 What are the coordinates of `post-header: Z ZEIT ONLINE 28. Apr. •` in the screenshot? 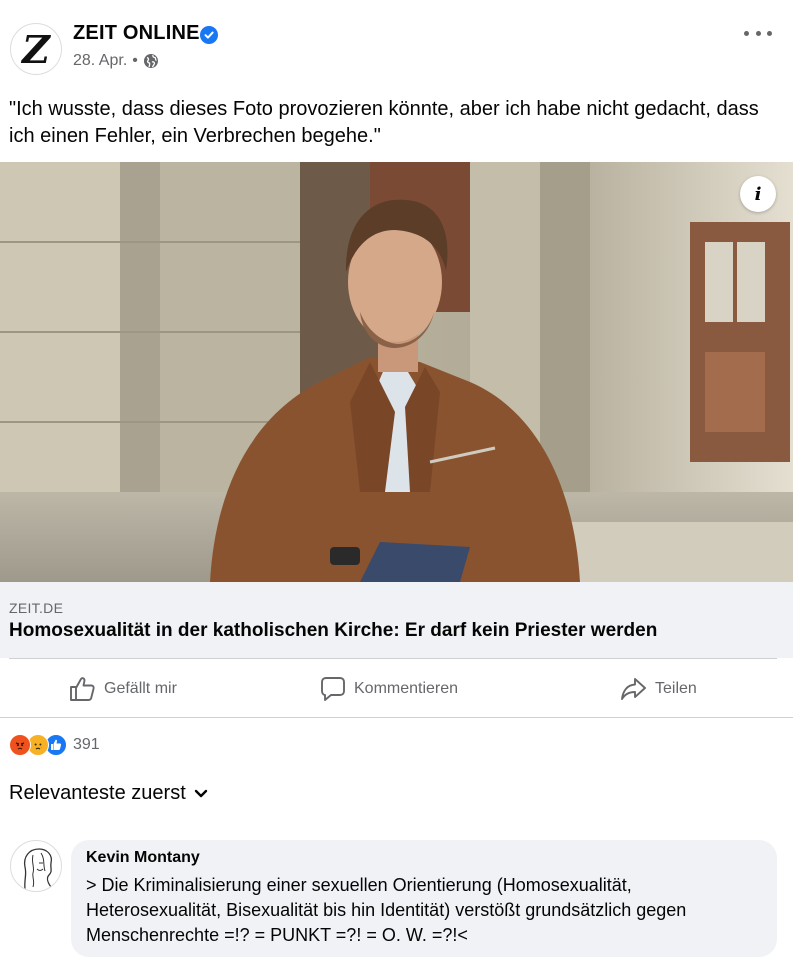 It's located at (396, 45).